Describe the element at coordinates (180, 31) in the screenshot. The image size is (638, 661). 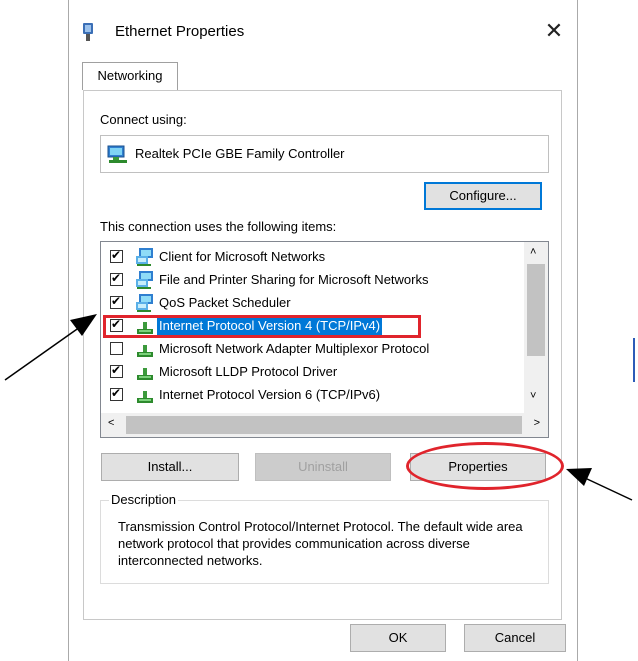
I see `window-title: Ethernet Properties` at that location.